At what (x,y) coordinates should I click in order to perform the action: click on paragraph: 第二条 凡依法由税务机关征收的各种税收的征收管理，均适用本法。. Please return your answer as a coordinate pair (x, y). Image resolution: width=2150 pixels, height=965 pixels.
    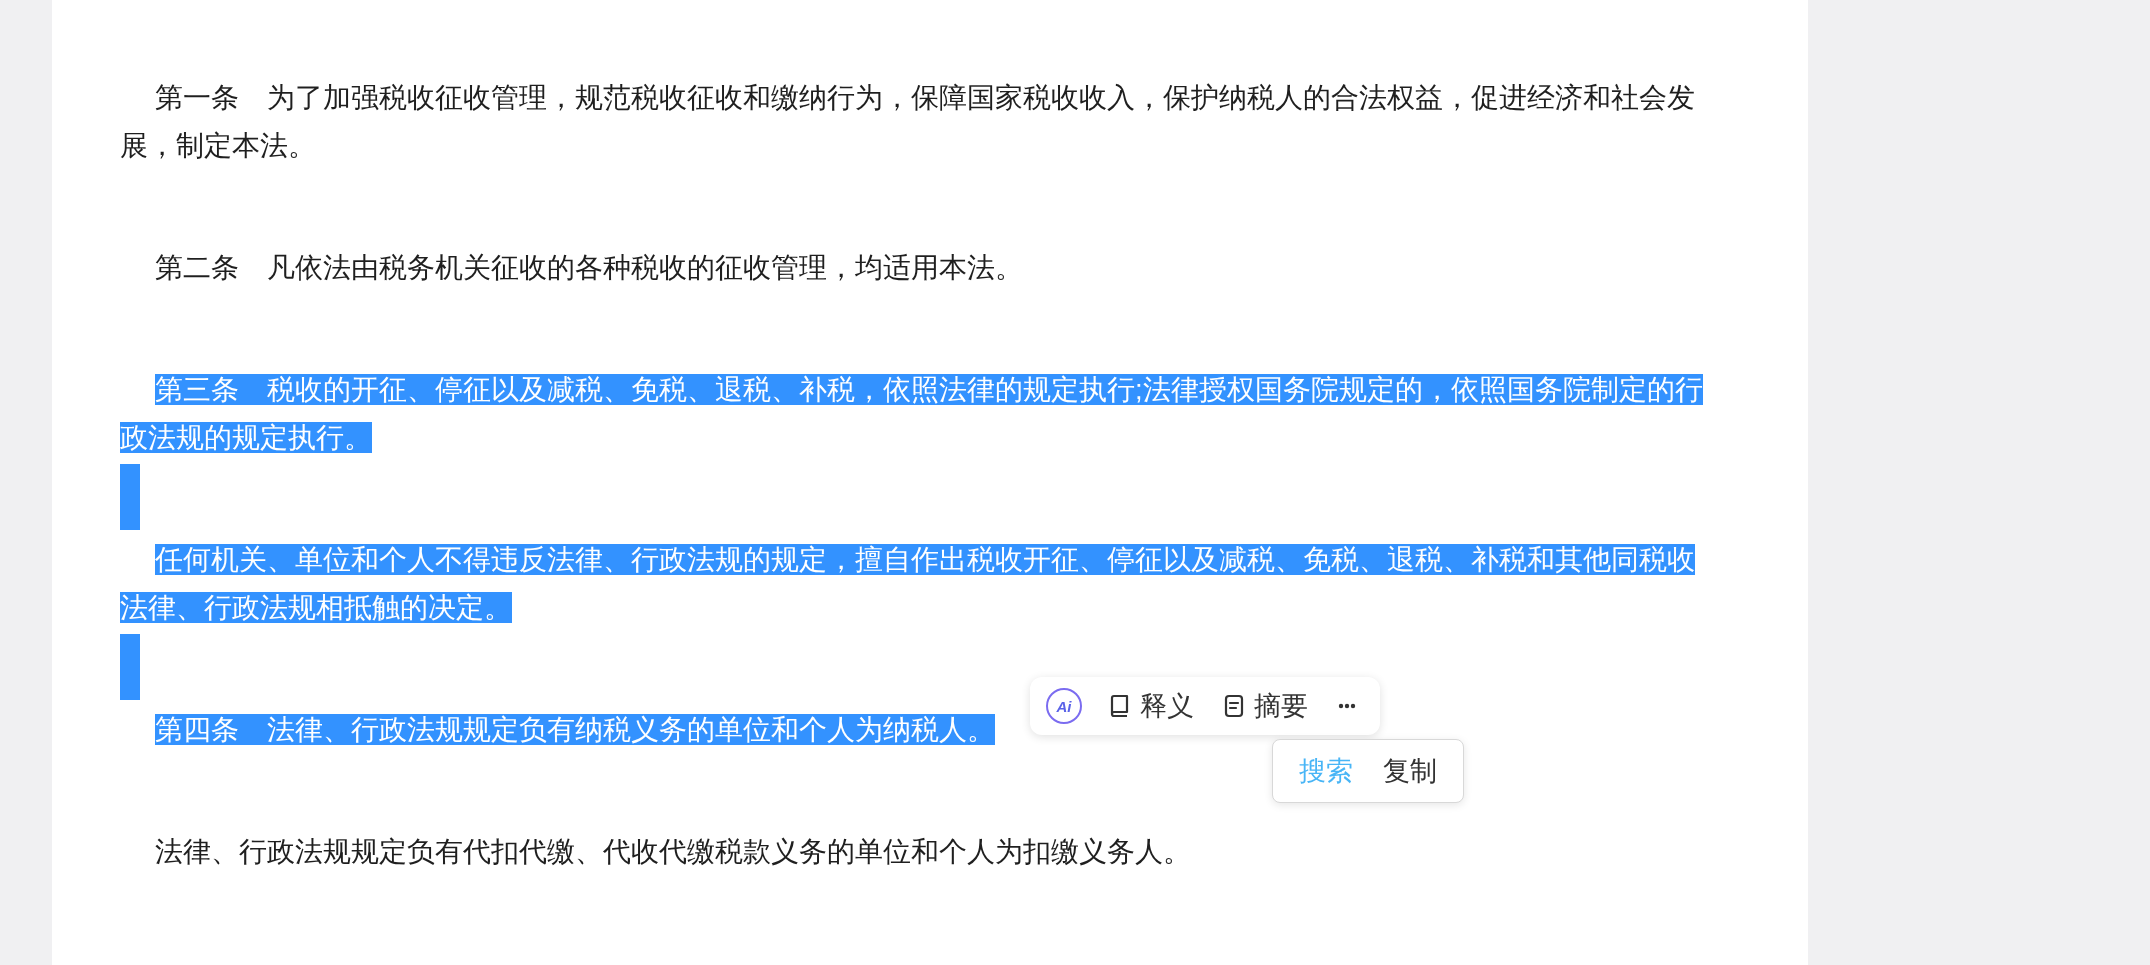
    Looking at the image, I should click on (589, 268).